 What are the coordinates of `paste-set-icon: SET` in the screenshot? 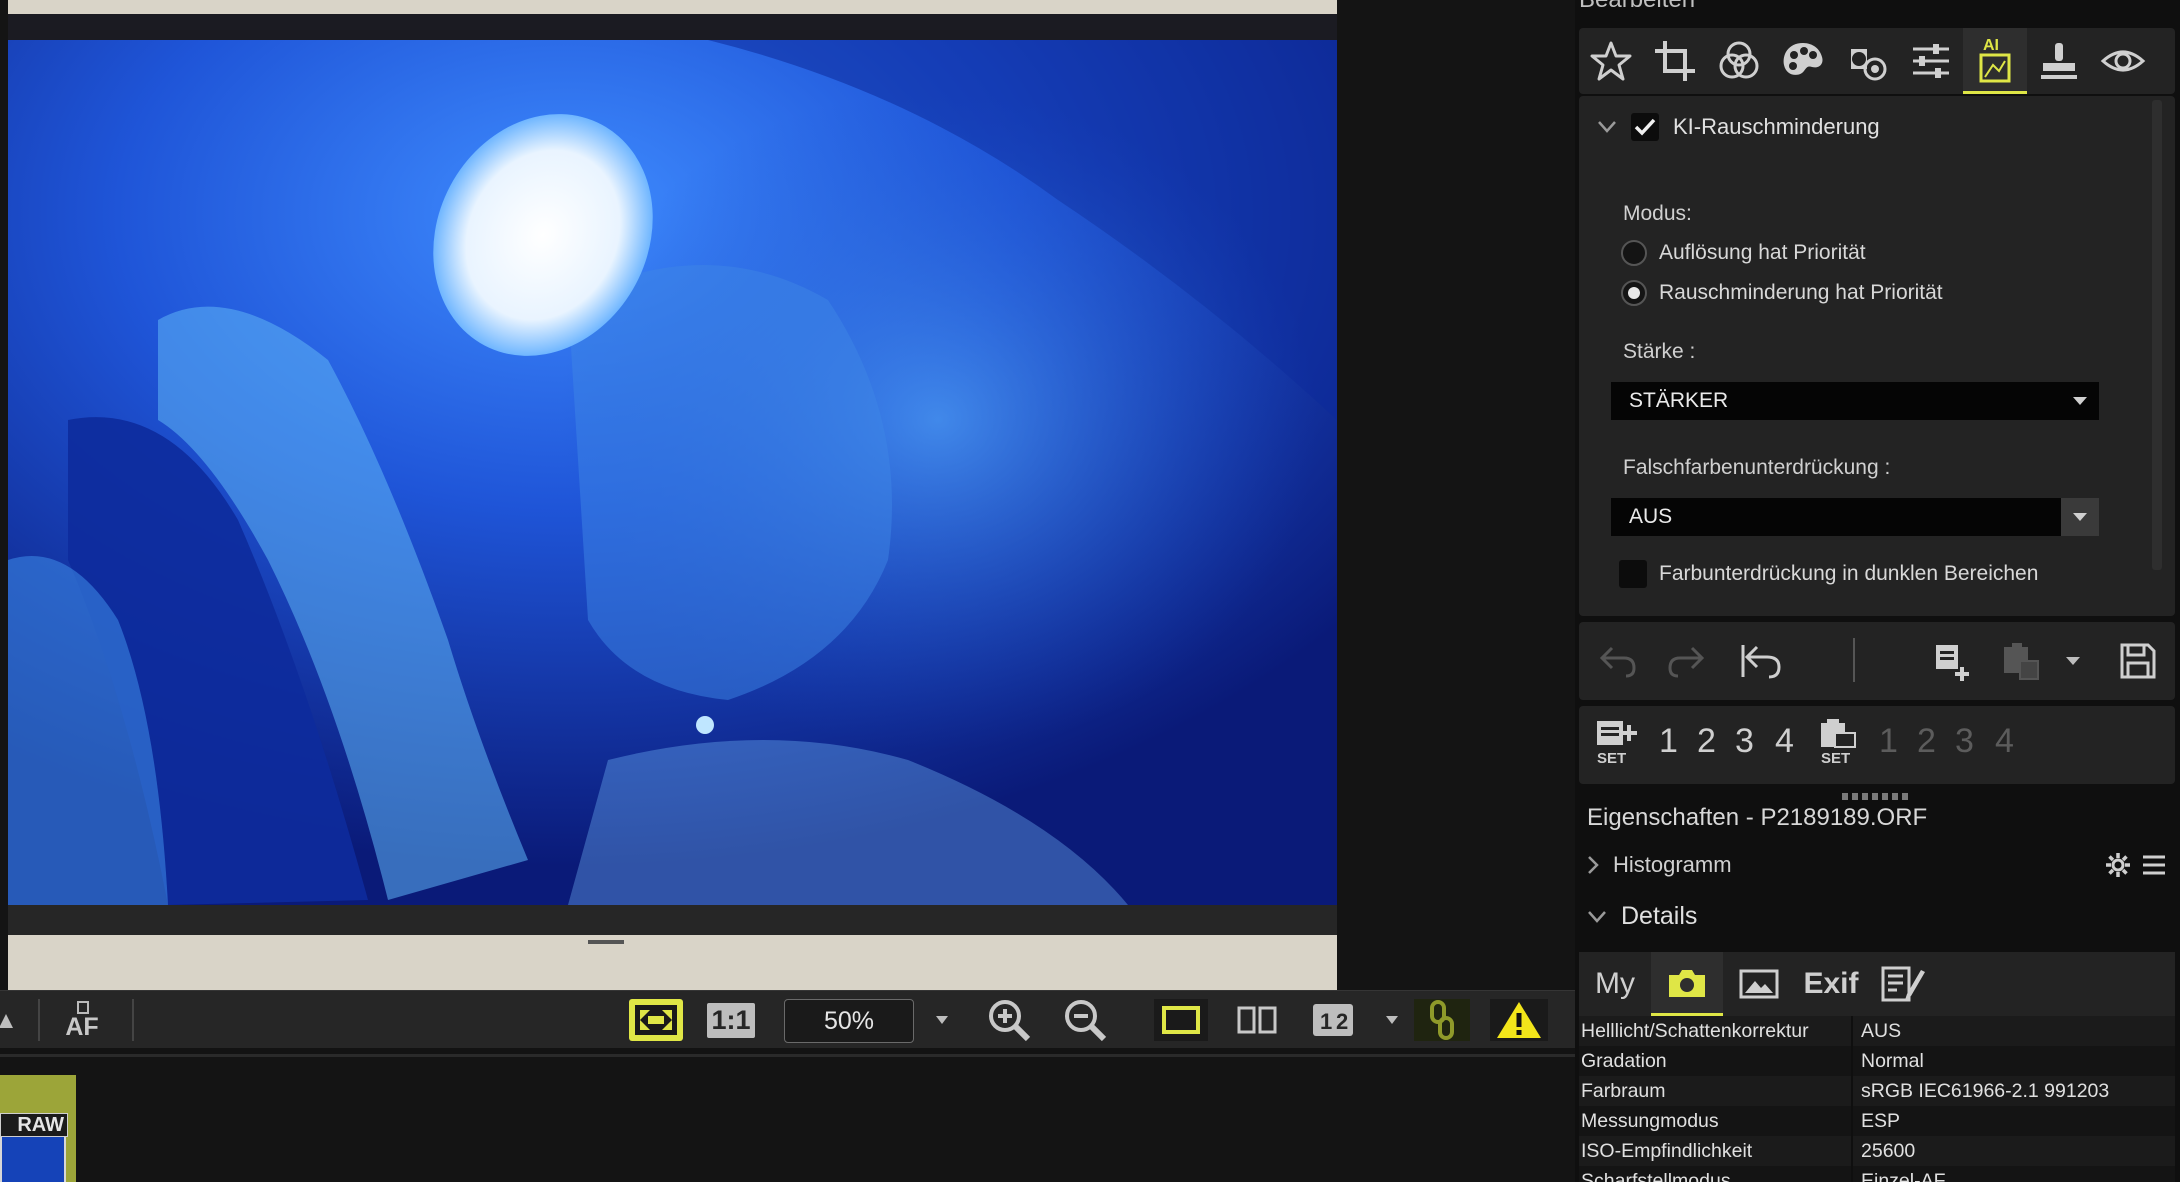 It's located at (1839, 741).